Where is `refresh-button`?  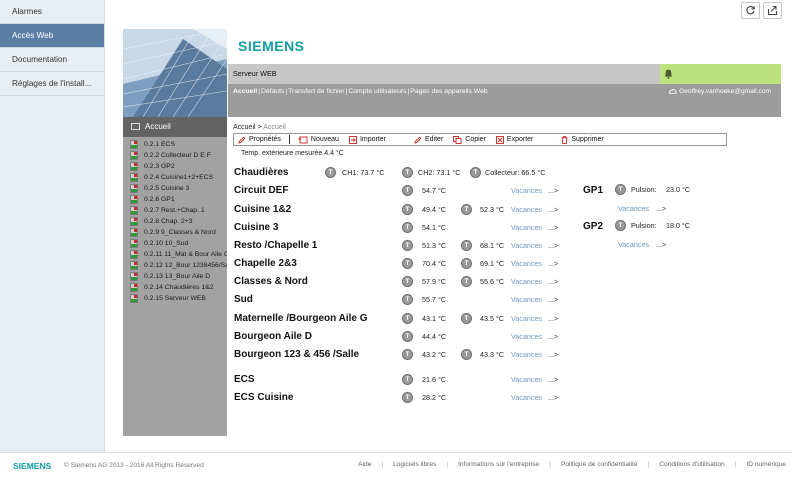 refresh-button is located at coordinates (750, 10).